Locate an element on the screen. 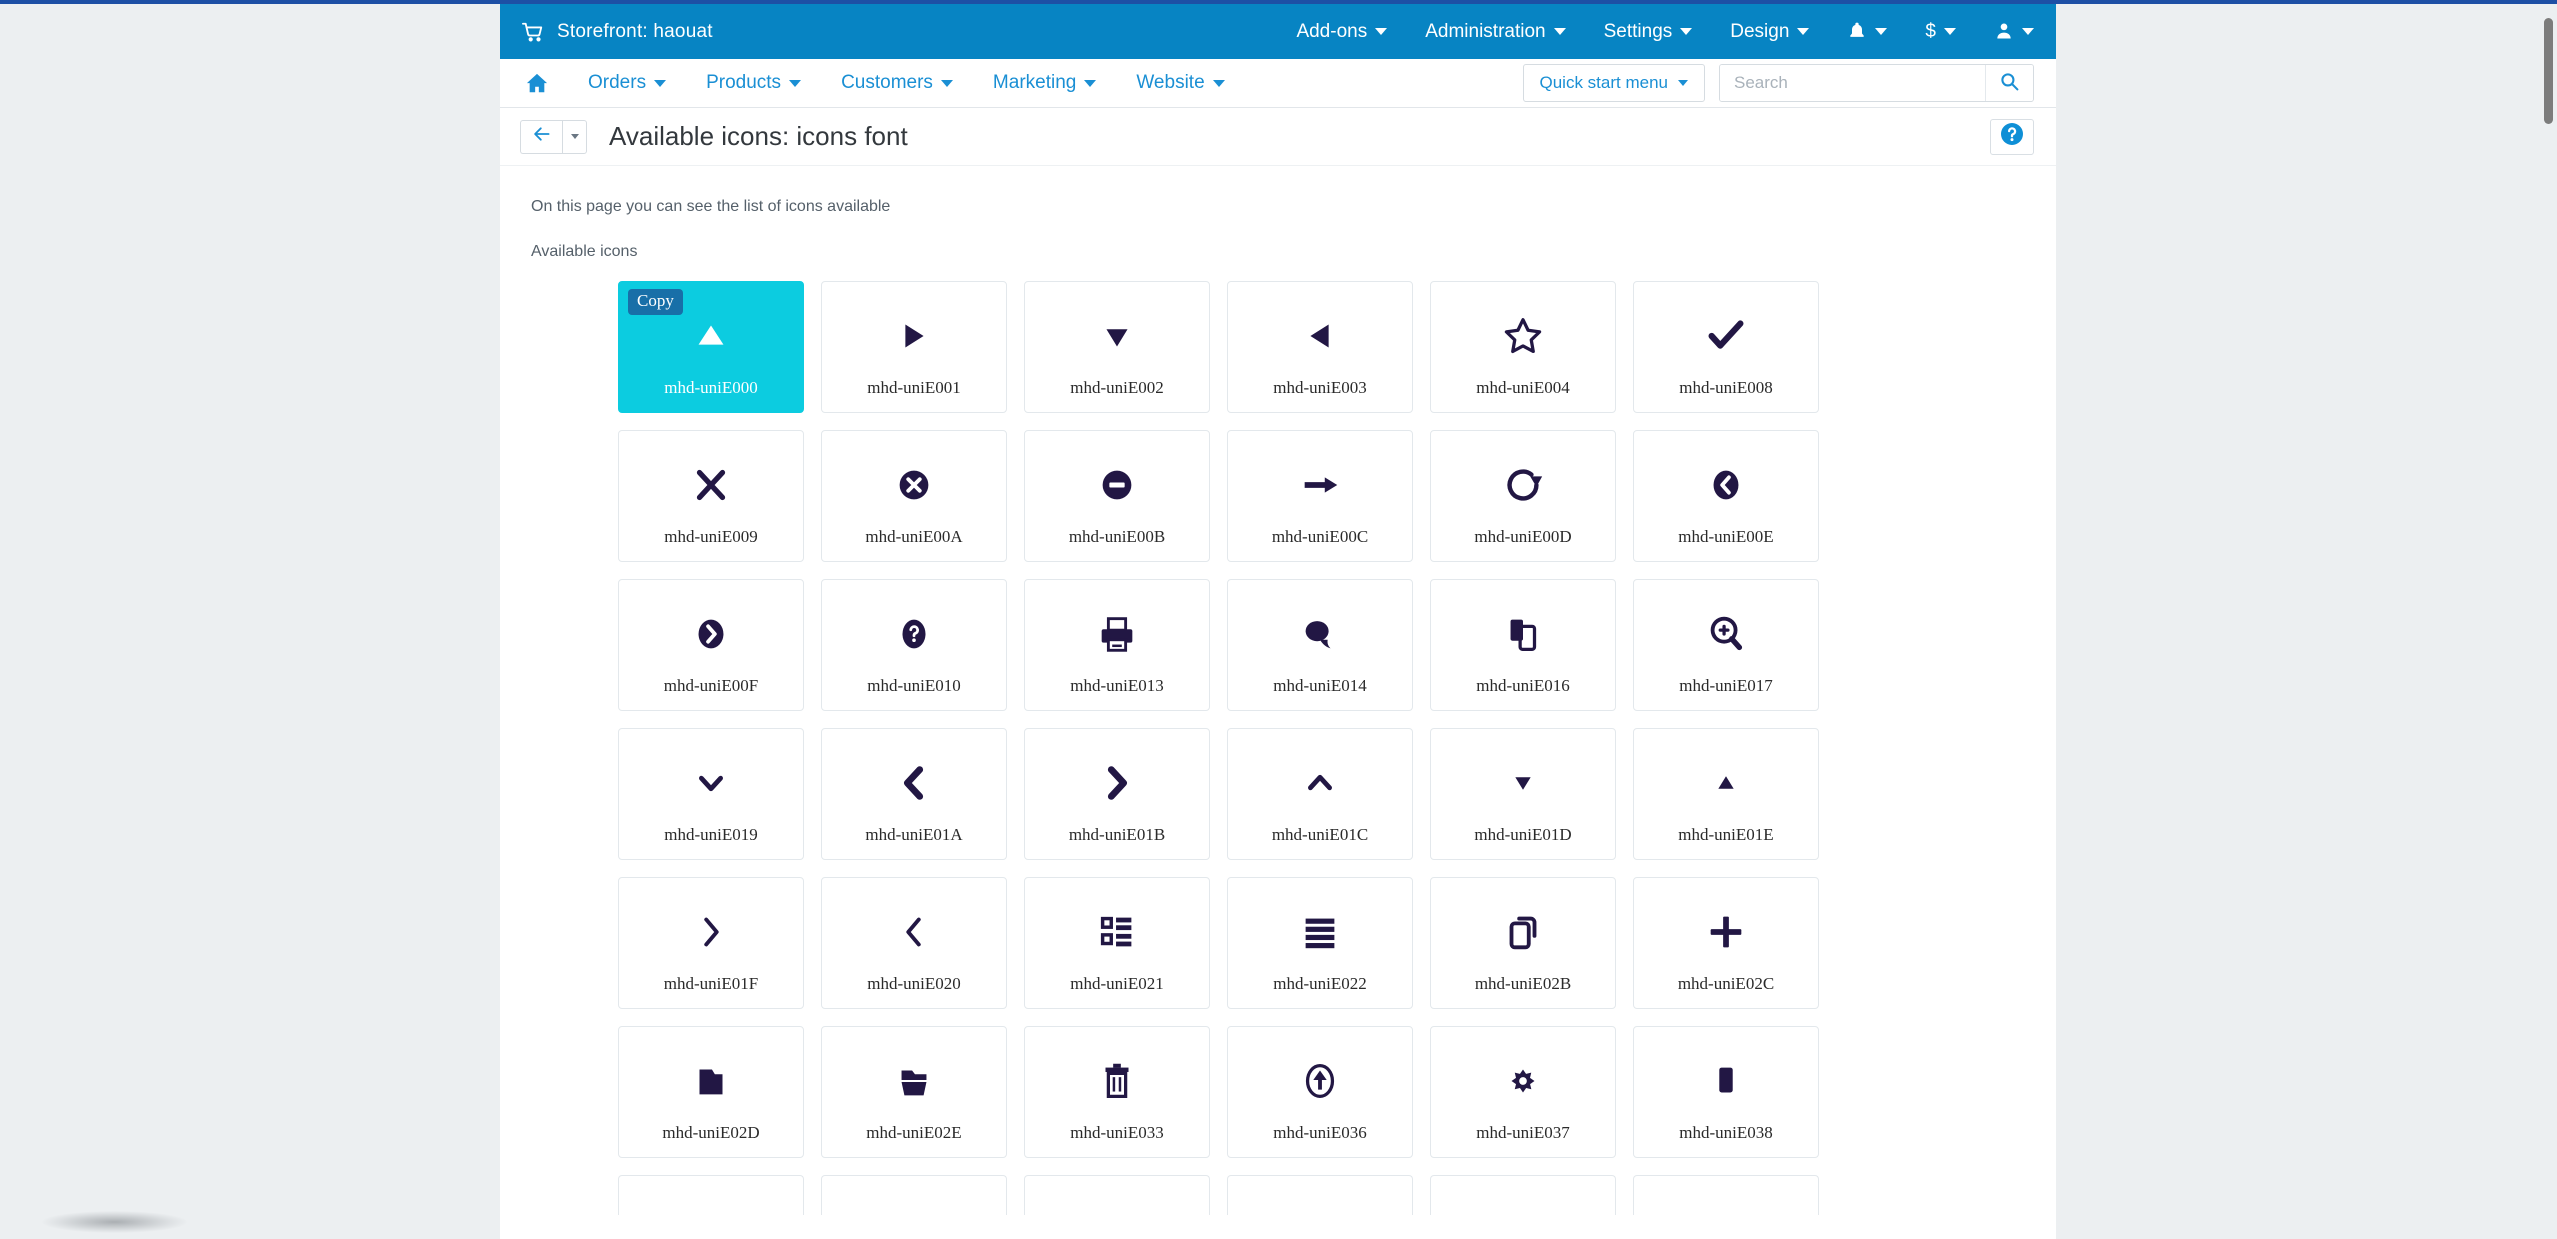 The image size is (2557, 1239). icon-label: mhd-uniE036 is located at coordinates (1320, 1132).